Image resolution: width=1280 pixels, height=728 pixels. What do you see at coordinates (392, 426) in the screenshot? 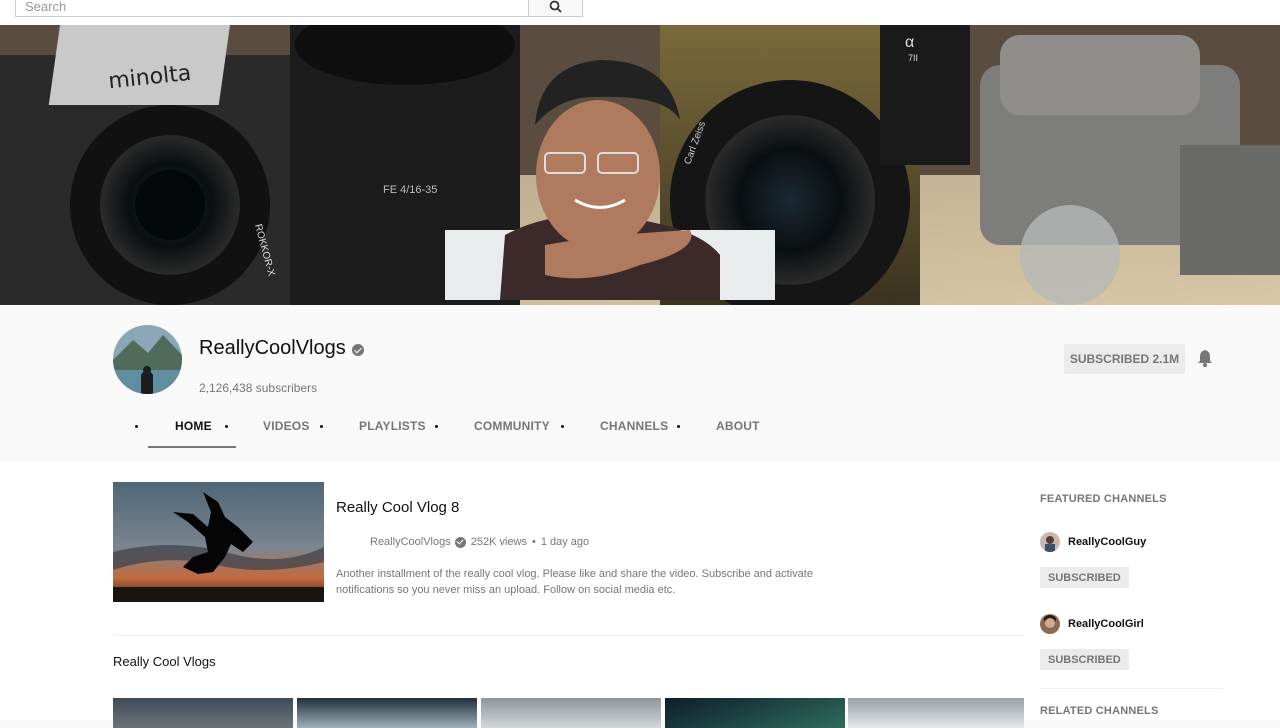
I see `tab-playlists: PLAYLISTS` at bounding box center [392, 426].